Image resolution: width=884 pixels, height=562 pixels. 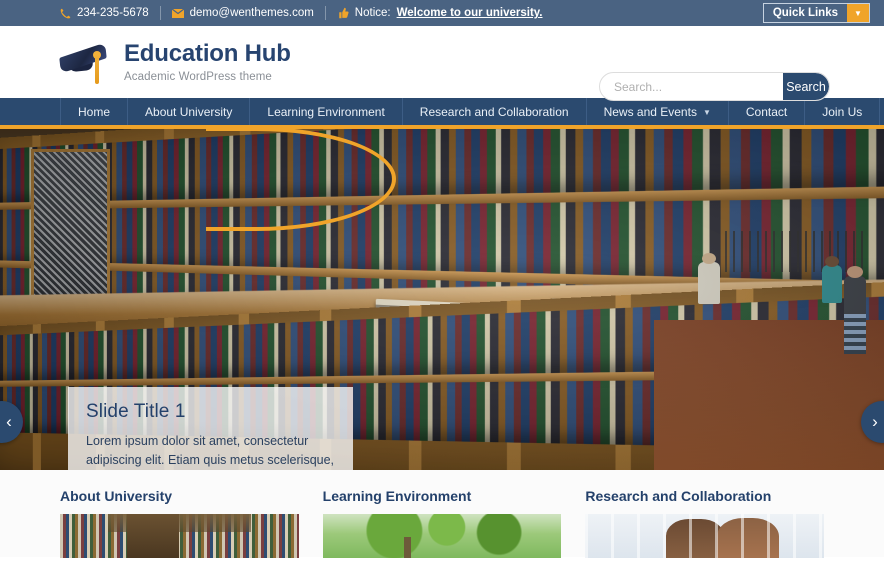 I want to click on nav-item-home: Home, so click(x=93, y=111).